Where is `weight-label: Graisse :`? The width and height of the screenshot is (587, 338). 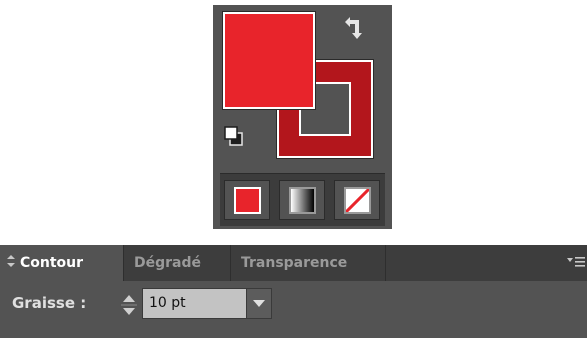
weight-label: Graisse : is located at coordinates (49, 303).